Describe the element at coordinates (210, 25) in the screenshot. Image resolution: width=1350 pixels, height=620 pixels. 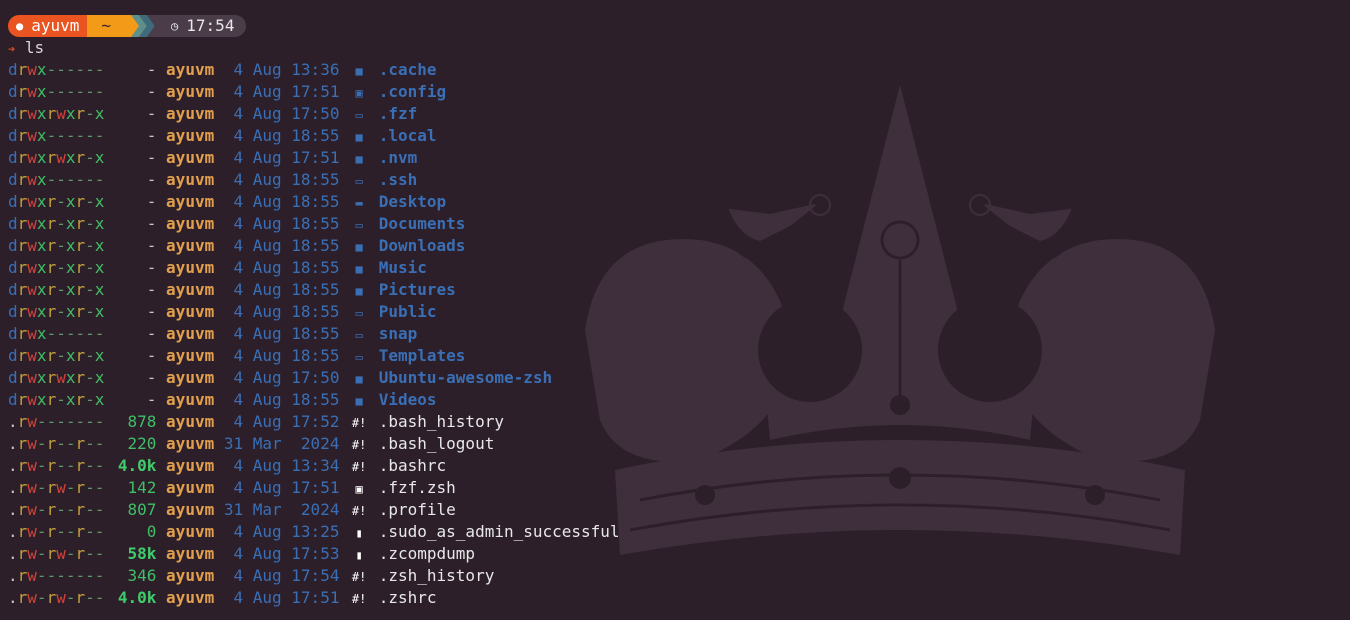
I see `prompt-time: 17:54` at that location.